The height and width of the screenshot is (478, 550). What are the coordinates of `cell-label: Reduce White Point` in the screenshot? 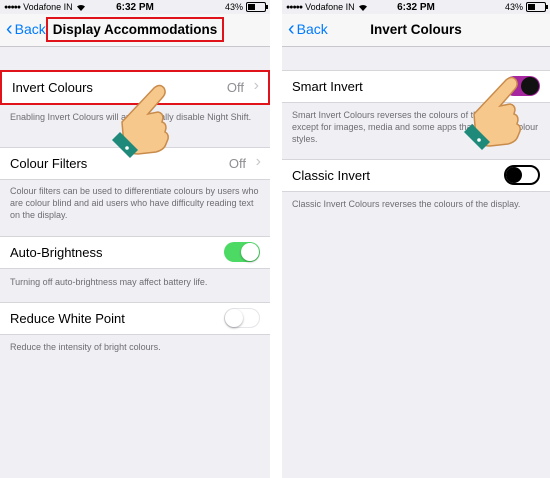 It's located at (67, 318).